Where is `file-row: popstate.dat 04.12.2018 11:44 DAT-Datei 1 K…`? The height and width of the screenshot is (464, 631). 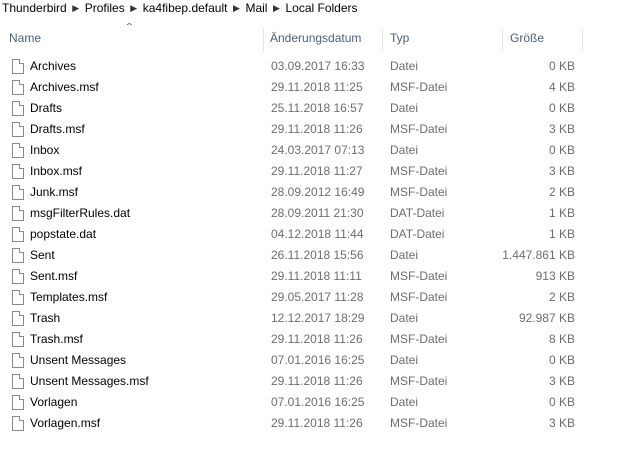 file-row: popstate.dat 04.12.2018 11:44 DAT-Datei 1 K… is located at coordinates (315, 234).